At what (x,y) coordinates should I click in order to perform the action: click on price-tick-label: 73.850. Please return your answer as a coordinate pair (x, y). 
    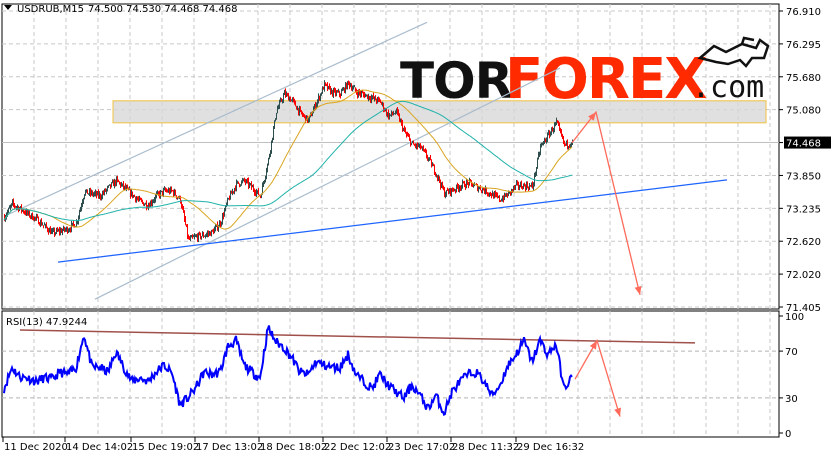
    Looking at the image, I should click on (803, 176).